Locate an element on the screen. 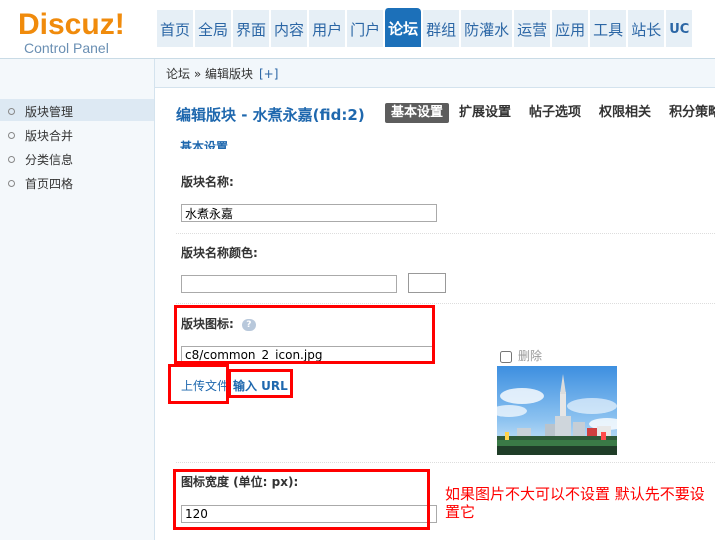  nav-item-admin: 站长 is located at coordinates (646, 28).